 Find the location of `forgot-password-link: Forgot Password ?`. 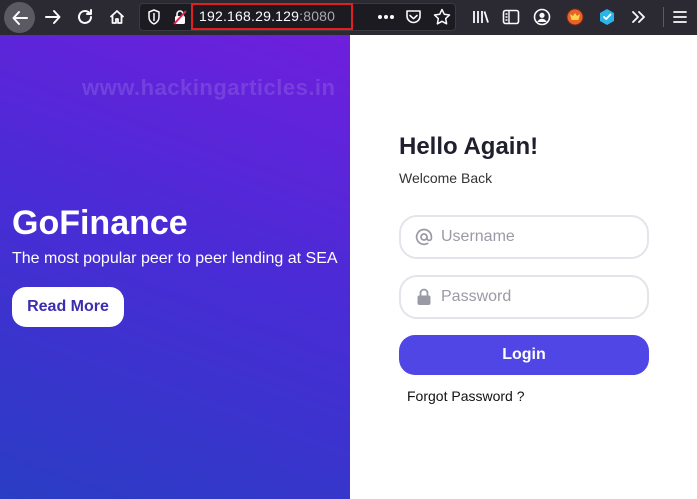

forgot-password-link: Forgot Password ? is located at coordinates (466, 396).